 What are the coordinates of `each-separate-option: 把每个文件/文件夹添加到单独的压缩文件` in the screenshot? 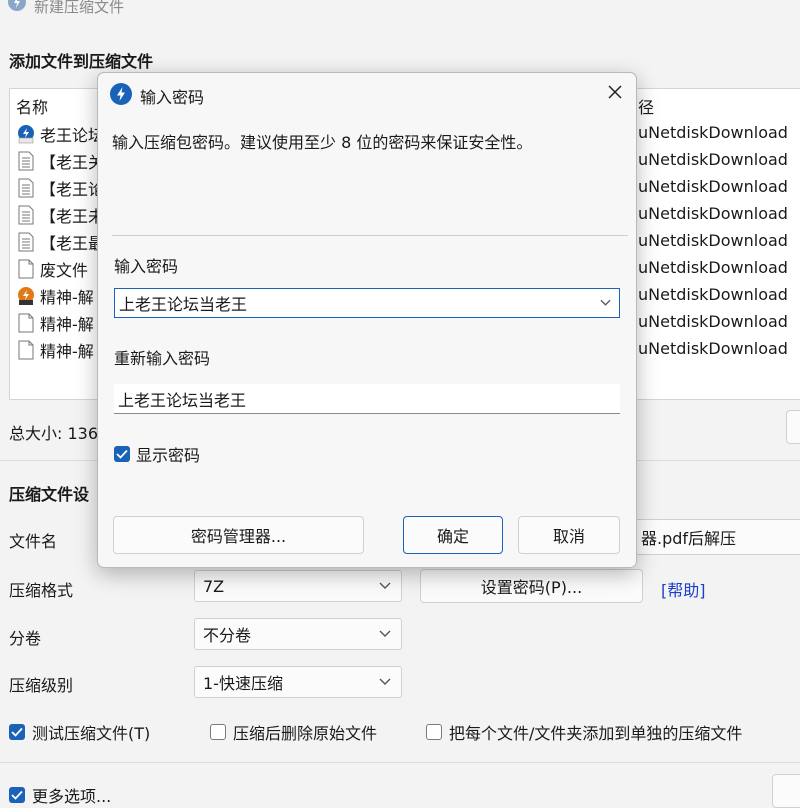 It's located at (584, 732).